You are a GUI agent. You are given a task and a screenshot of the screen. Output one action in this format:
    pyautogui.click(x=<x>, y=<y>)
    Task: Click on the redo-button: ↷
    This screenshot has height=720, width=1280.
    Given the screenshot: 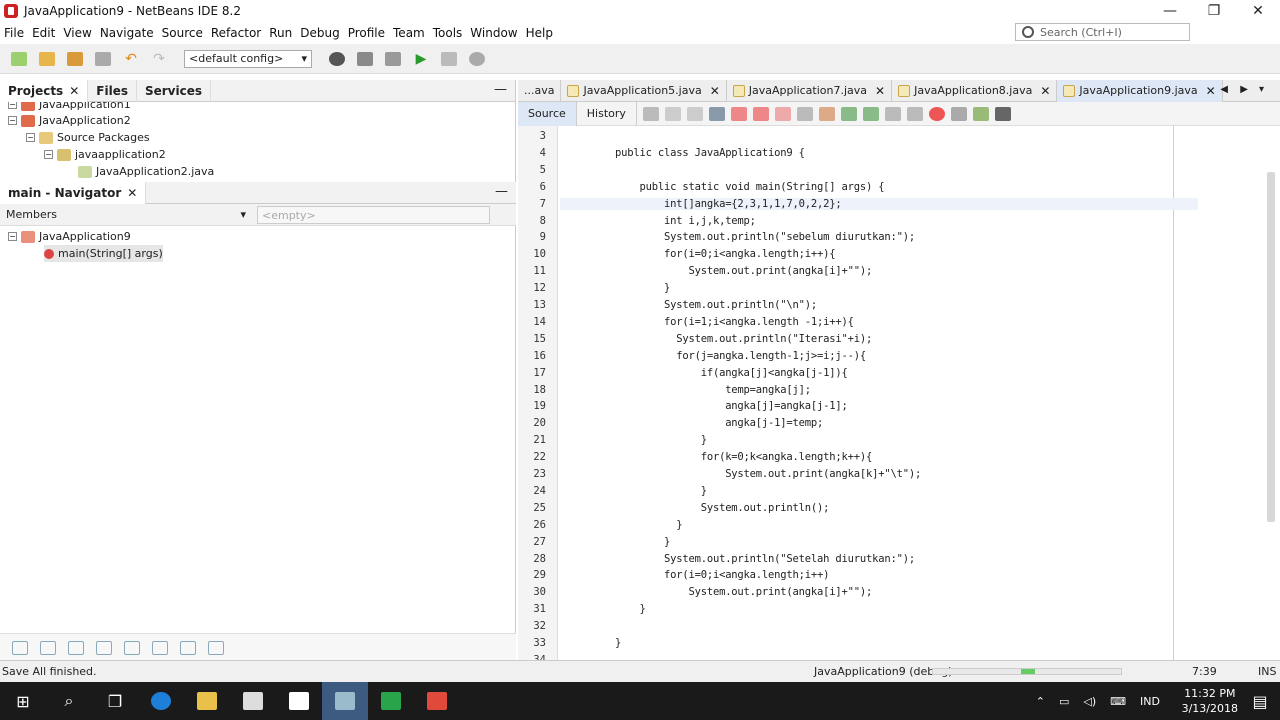 What is the action you would take?
    pyautogui.click(x=159, y=59)
    